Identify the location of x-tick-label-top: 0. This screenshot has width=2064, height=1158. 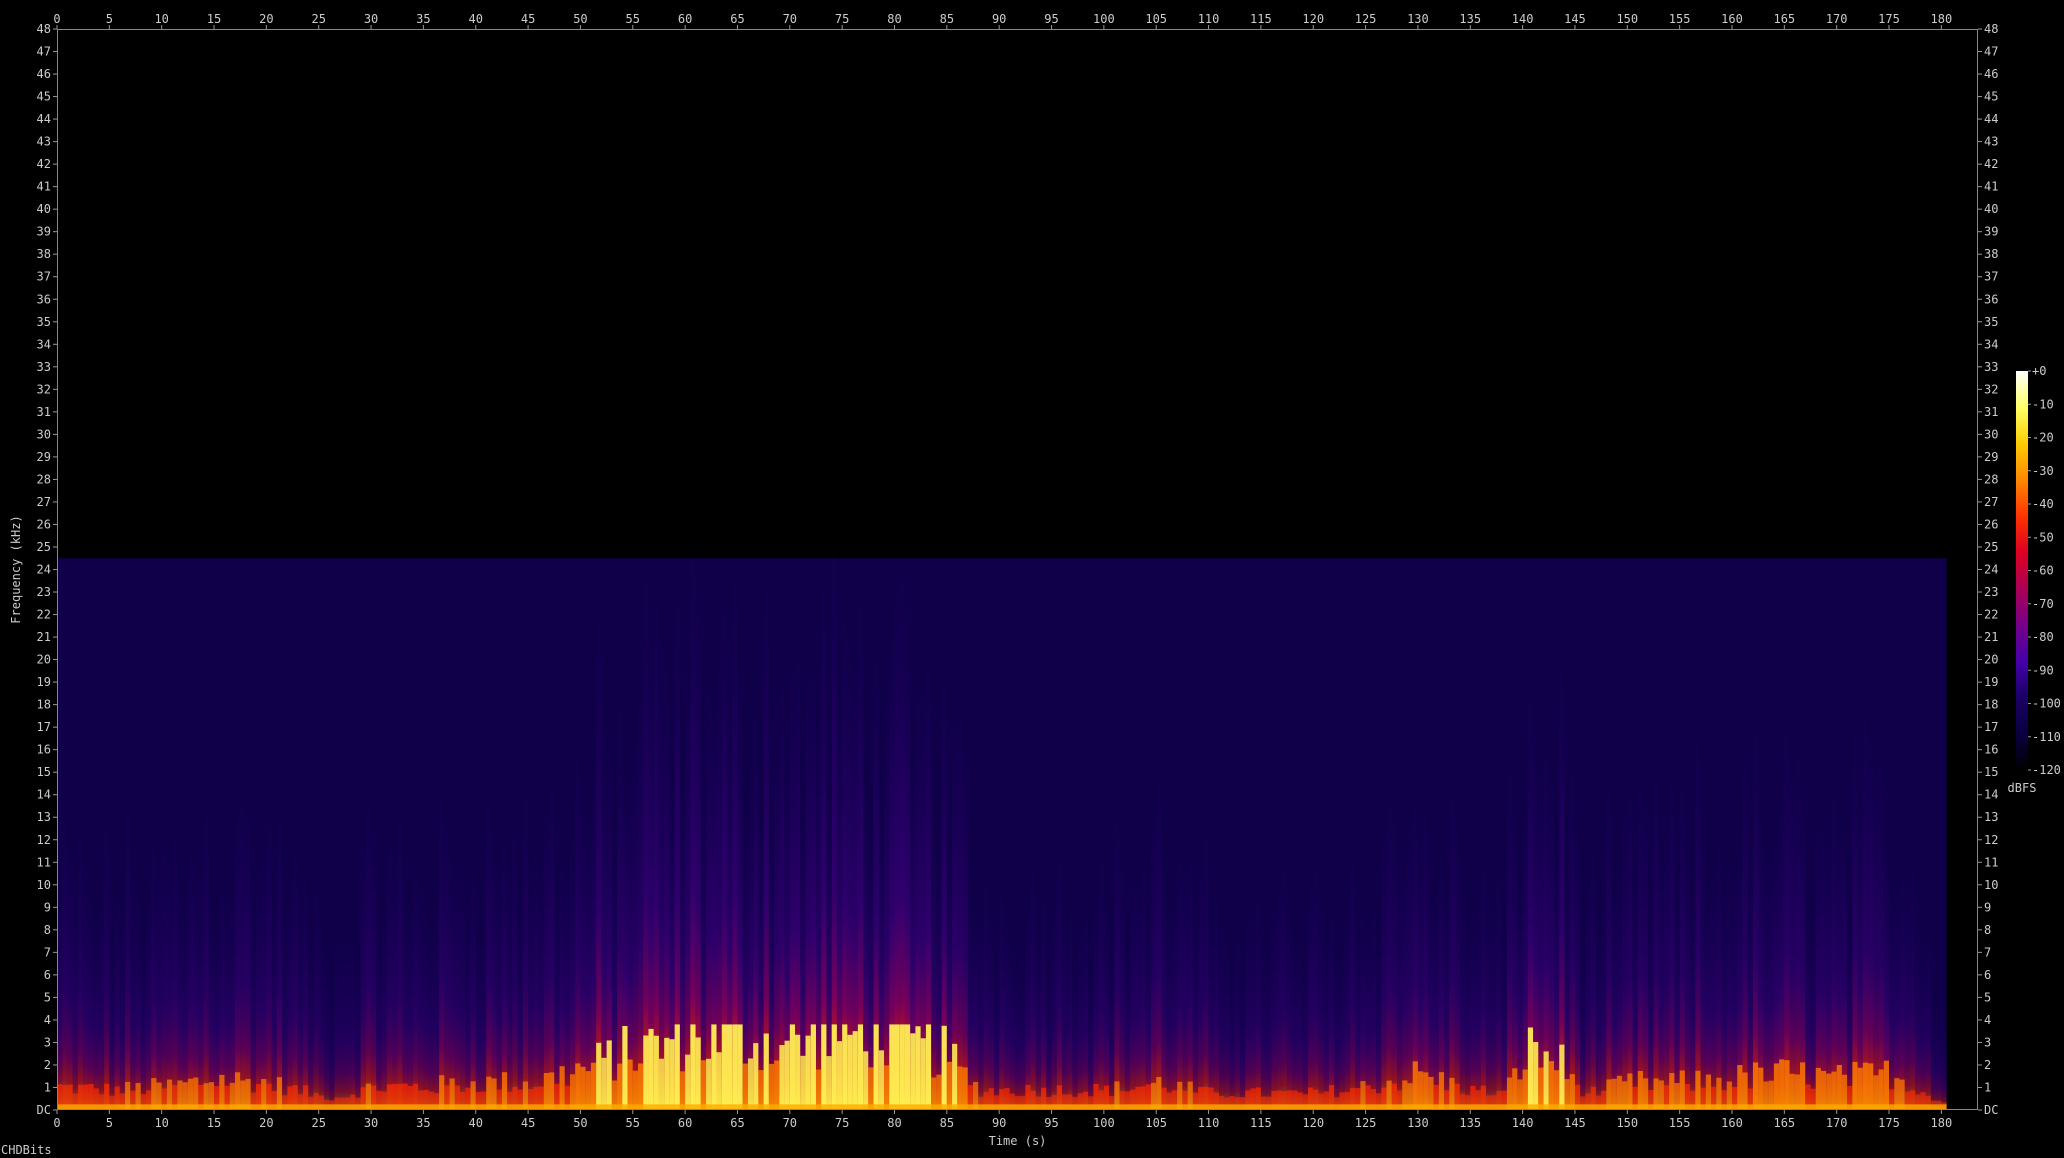
(56, 19).